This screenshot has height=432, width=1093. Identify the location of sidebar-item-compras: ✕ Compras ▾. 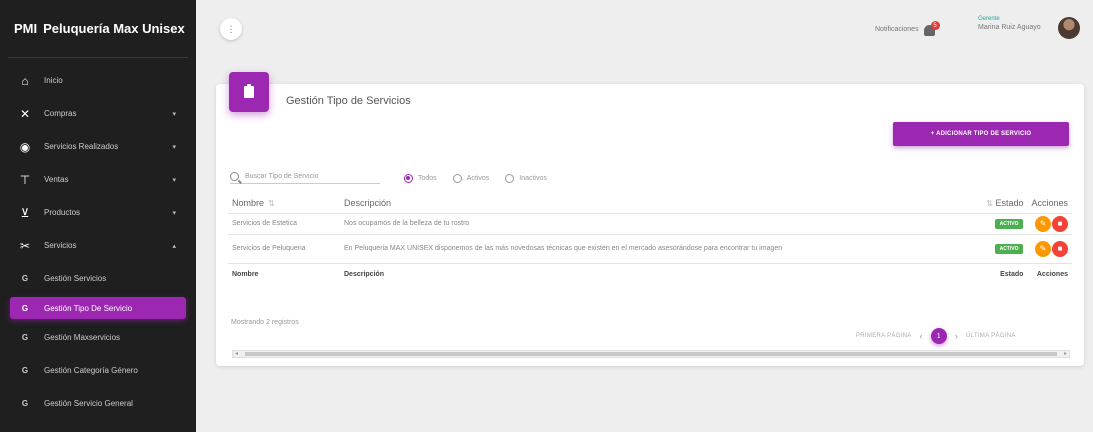
(98, 113).